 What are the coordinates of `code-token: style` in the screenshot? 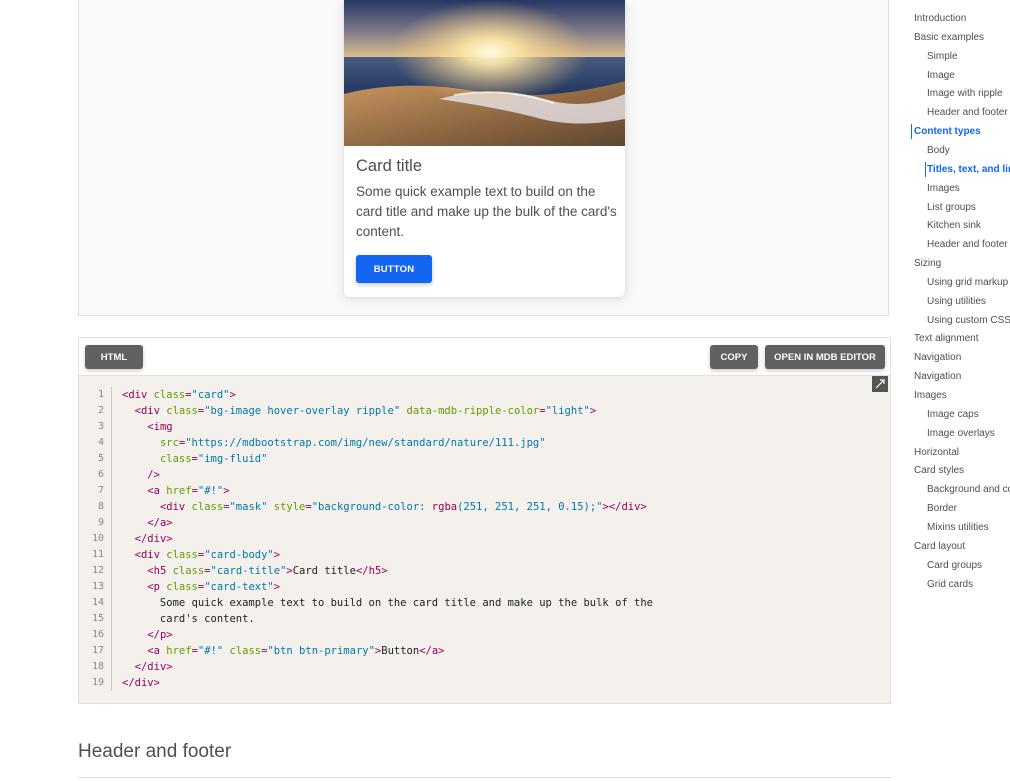 It's located at (289, 507).